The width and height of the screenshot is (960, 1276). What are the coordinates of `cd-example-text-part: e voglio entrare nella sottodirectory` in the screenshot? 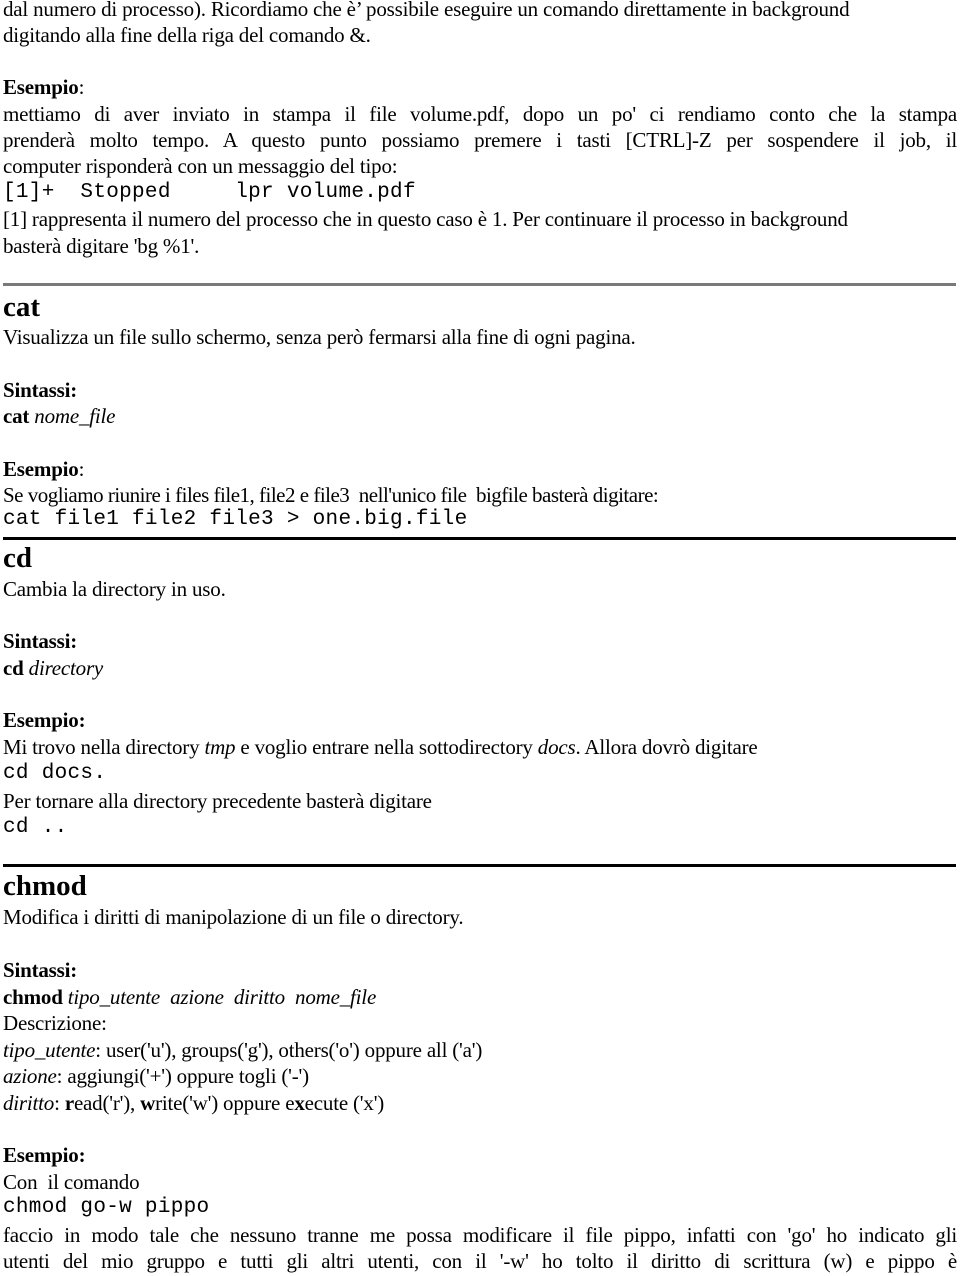 It's located at (386, 747).